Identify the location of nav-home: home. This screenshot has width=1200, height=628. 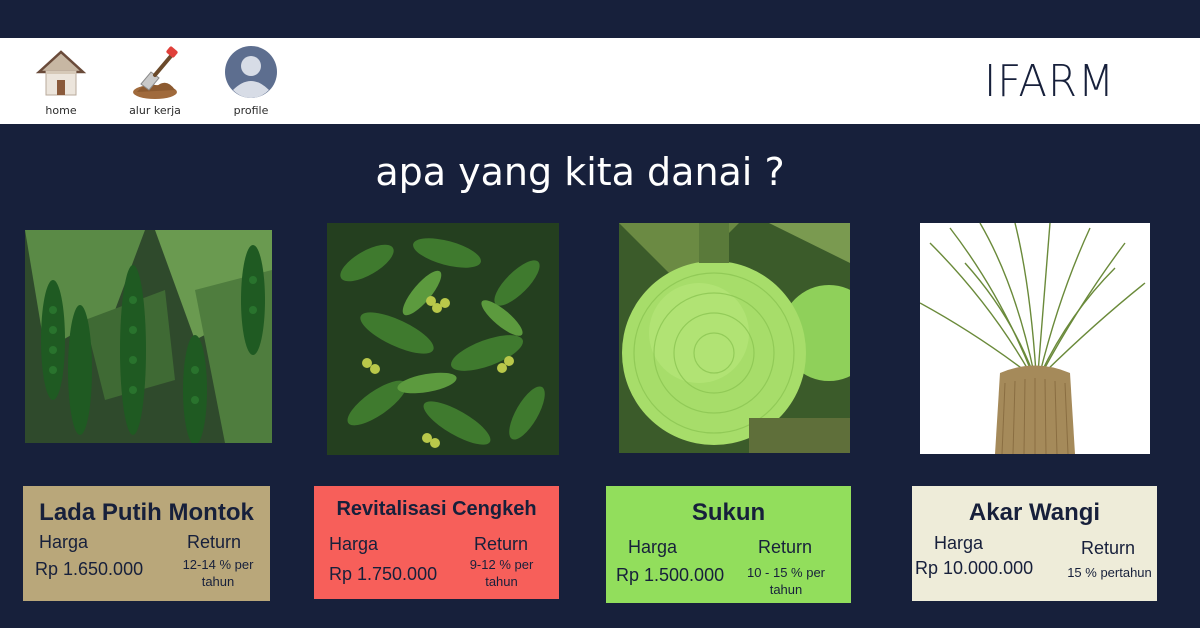
(61, 80).